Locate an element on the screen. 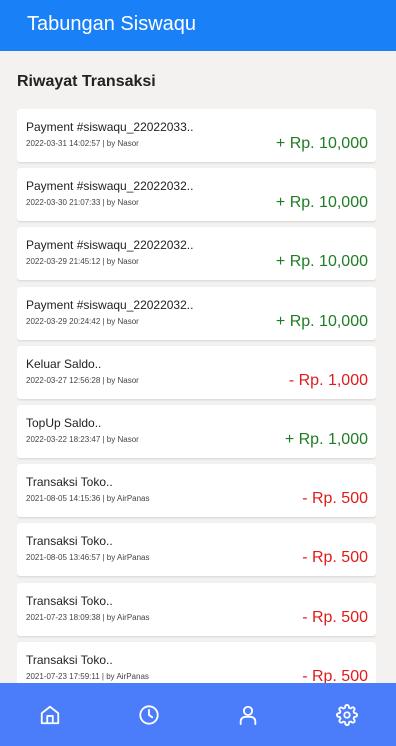 The width and height of the screenshot is (396, 746). transaction-meta: 2021-07-23 18:09:38 | by AirPanas is located at coordinates (88, 617).